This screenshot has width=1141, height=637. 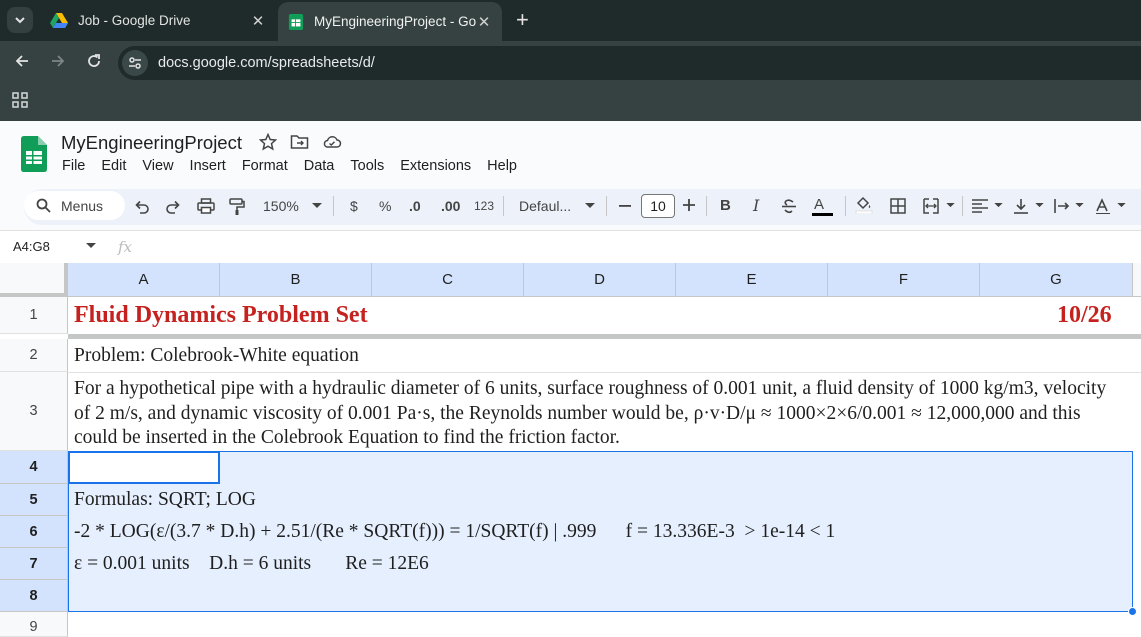 What do you see at coordinates (94, 60) in the screenshot?
I see `reload-icon` at bounding box center [94, 60].